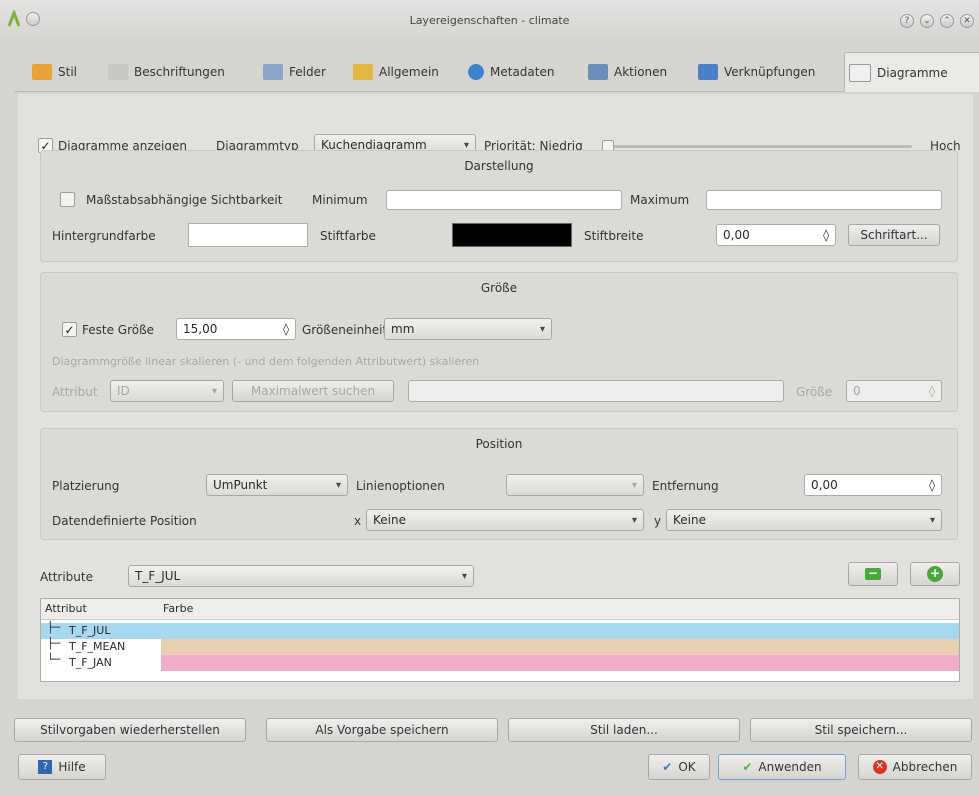  What do you see at coordinates (167, 391) in the screenshot?
I see `attribute-size-select: ID ▾` at bounding box center [167, 391].